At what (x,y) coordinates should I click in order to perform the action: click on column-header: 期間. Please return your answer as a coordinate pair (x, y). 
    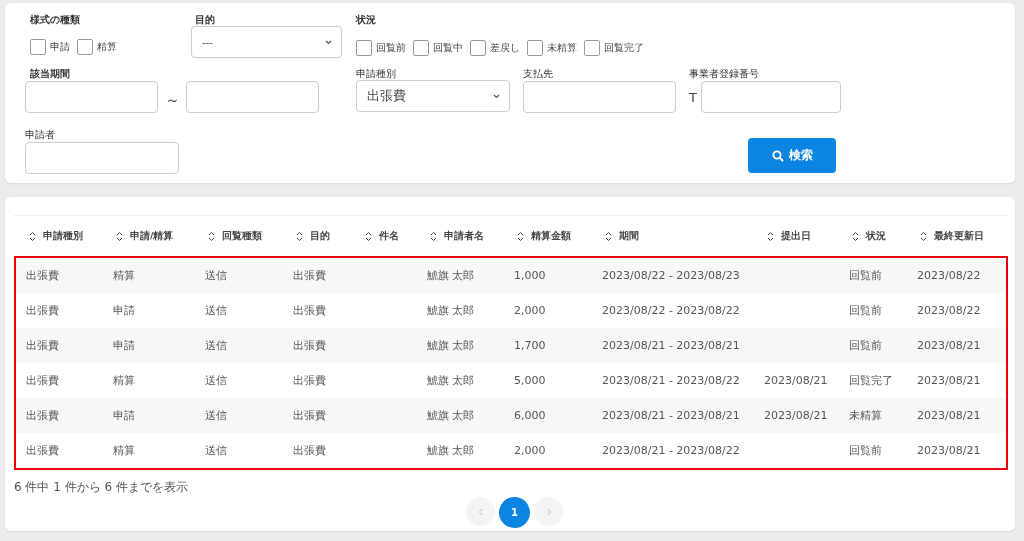
    Looking at the image, I should click on (671, 236).